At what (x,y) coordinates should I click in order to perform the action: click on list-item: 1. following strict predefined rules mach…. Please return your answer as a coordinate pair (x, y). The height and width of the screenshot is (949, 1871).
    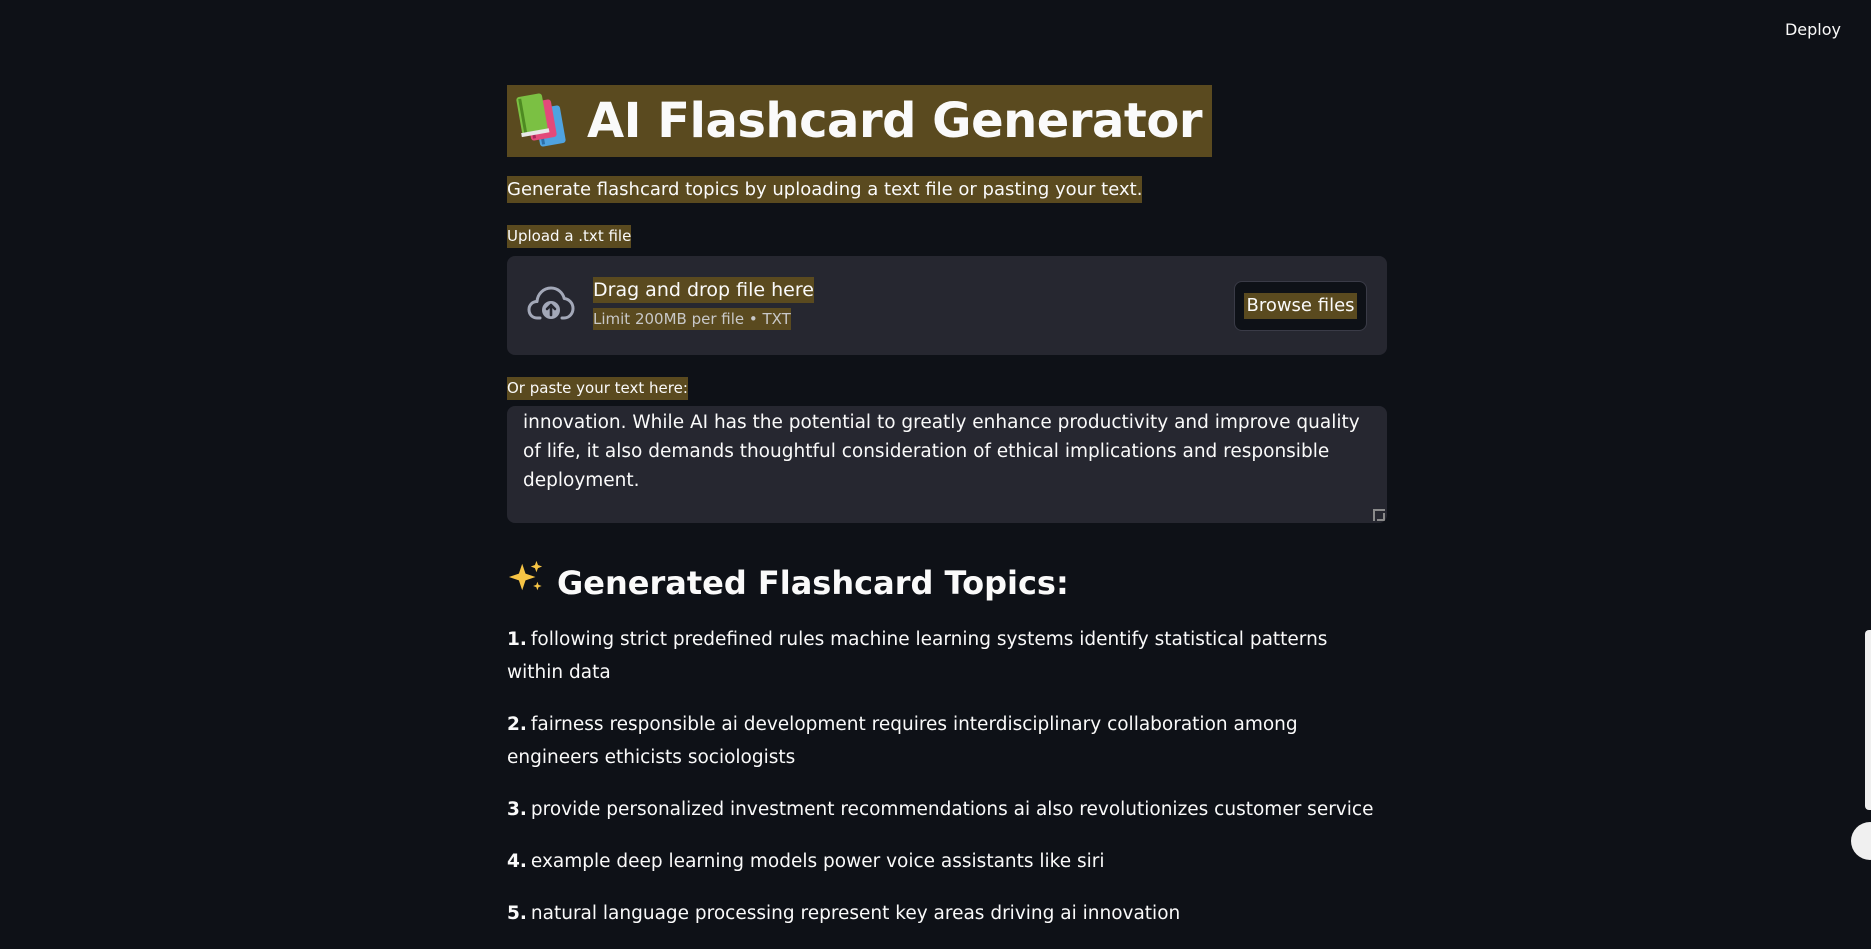
    Looking at the image, I should click on (917, 656).